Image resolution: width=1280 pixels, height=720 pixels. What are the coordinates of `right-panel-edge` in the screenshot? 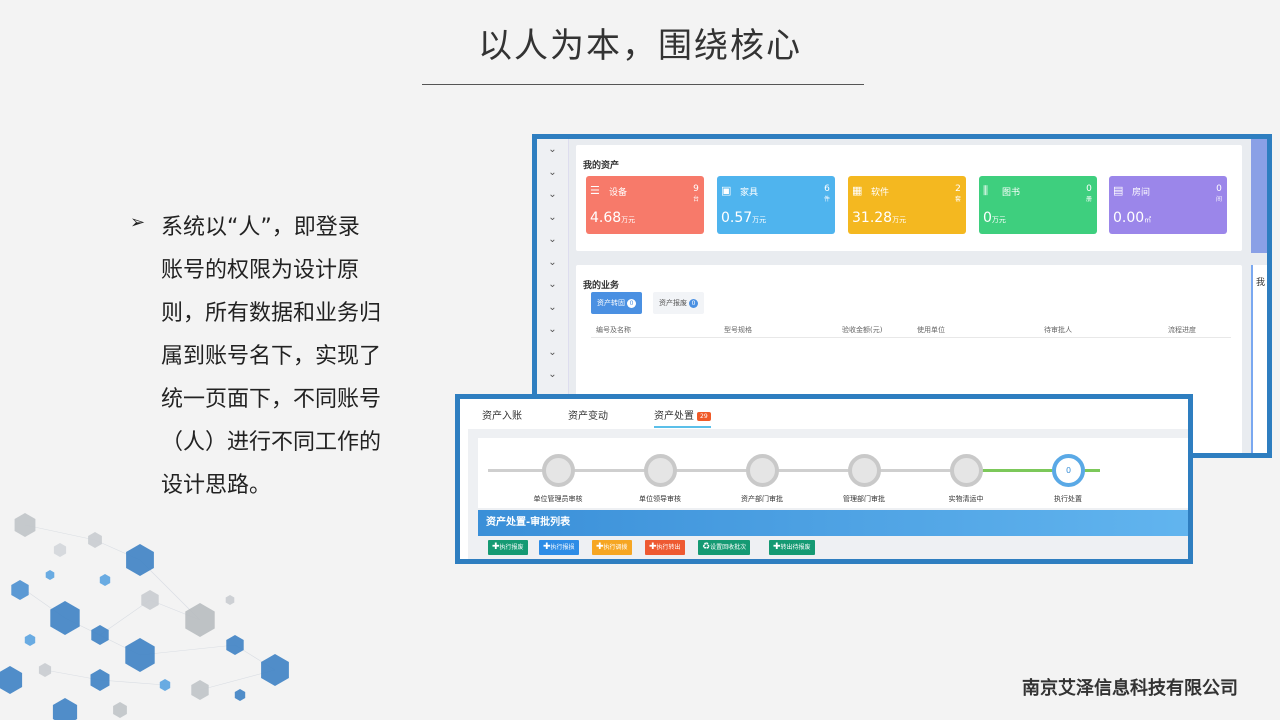 It's located at (1259, 196).